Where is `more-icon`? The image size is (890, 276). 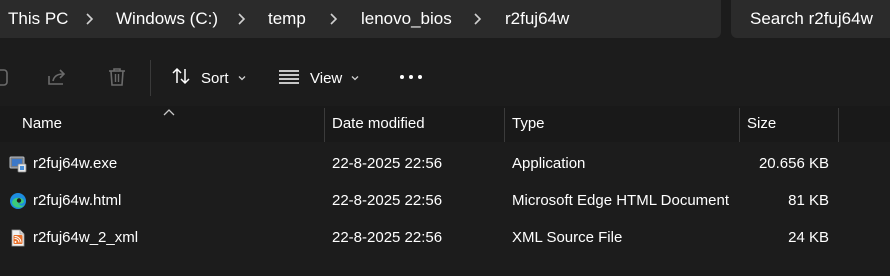 more-icon is located at coordinates (410, 77).